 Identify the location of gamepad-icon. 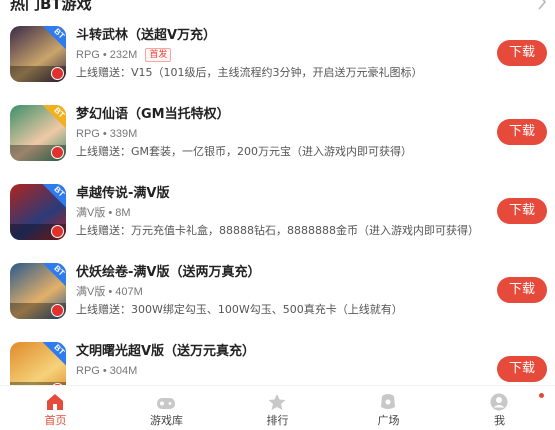
(166, 402).